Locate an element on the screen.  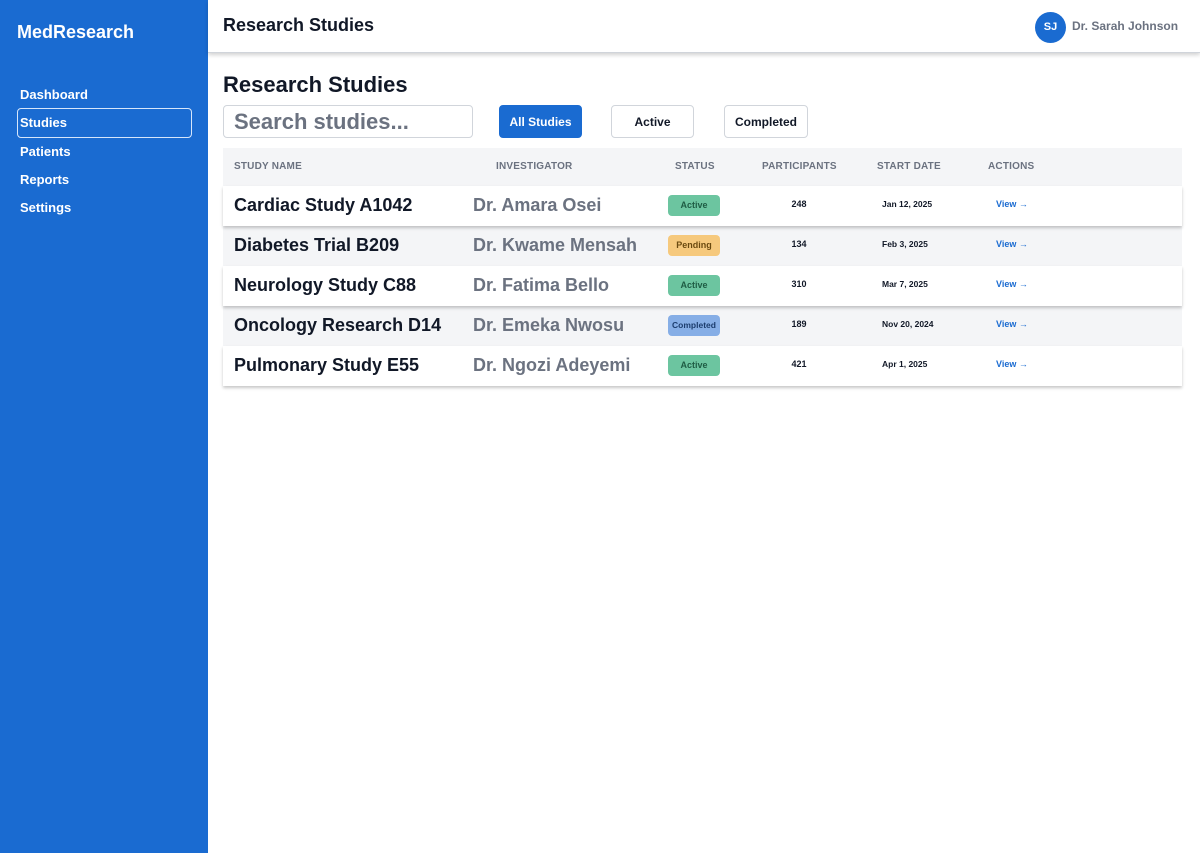
investigator-name: Dr. Emeka Nwosu is located at coordinates (549, 325).